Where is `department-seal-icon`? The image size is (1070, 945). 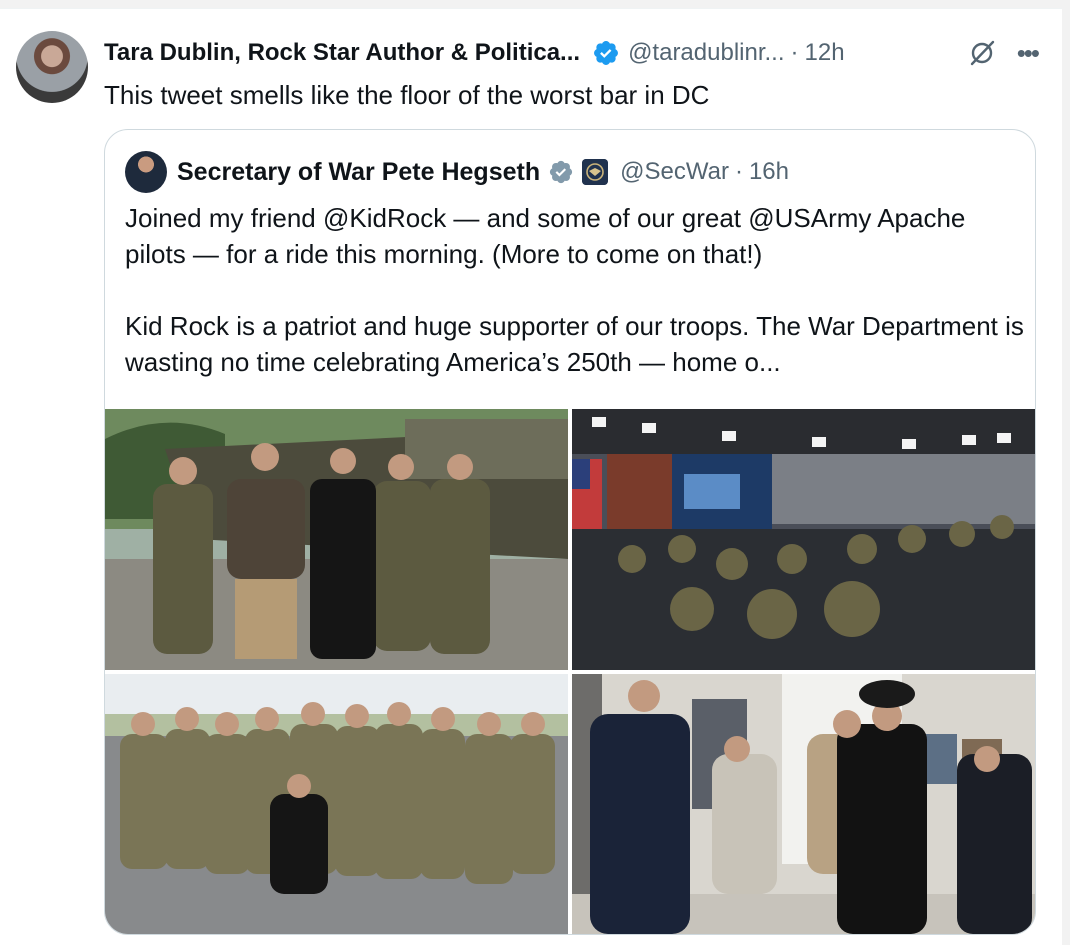
department-seal-icon is located at coordinates (595, 172).